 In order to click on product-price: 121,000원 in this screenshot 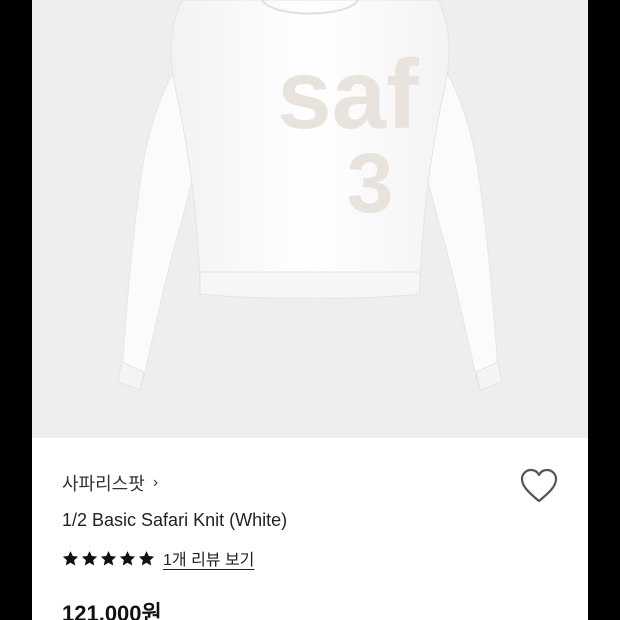, I will do `click(112, 610)`.